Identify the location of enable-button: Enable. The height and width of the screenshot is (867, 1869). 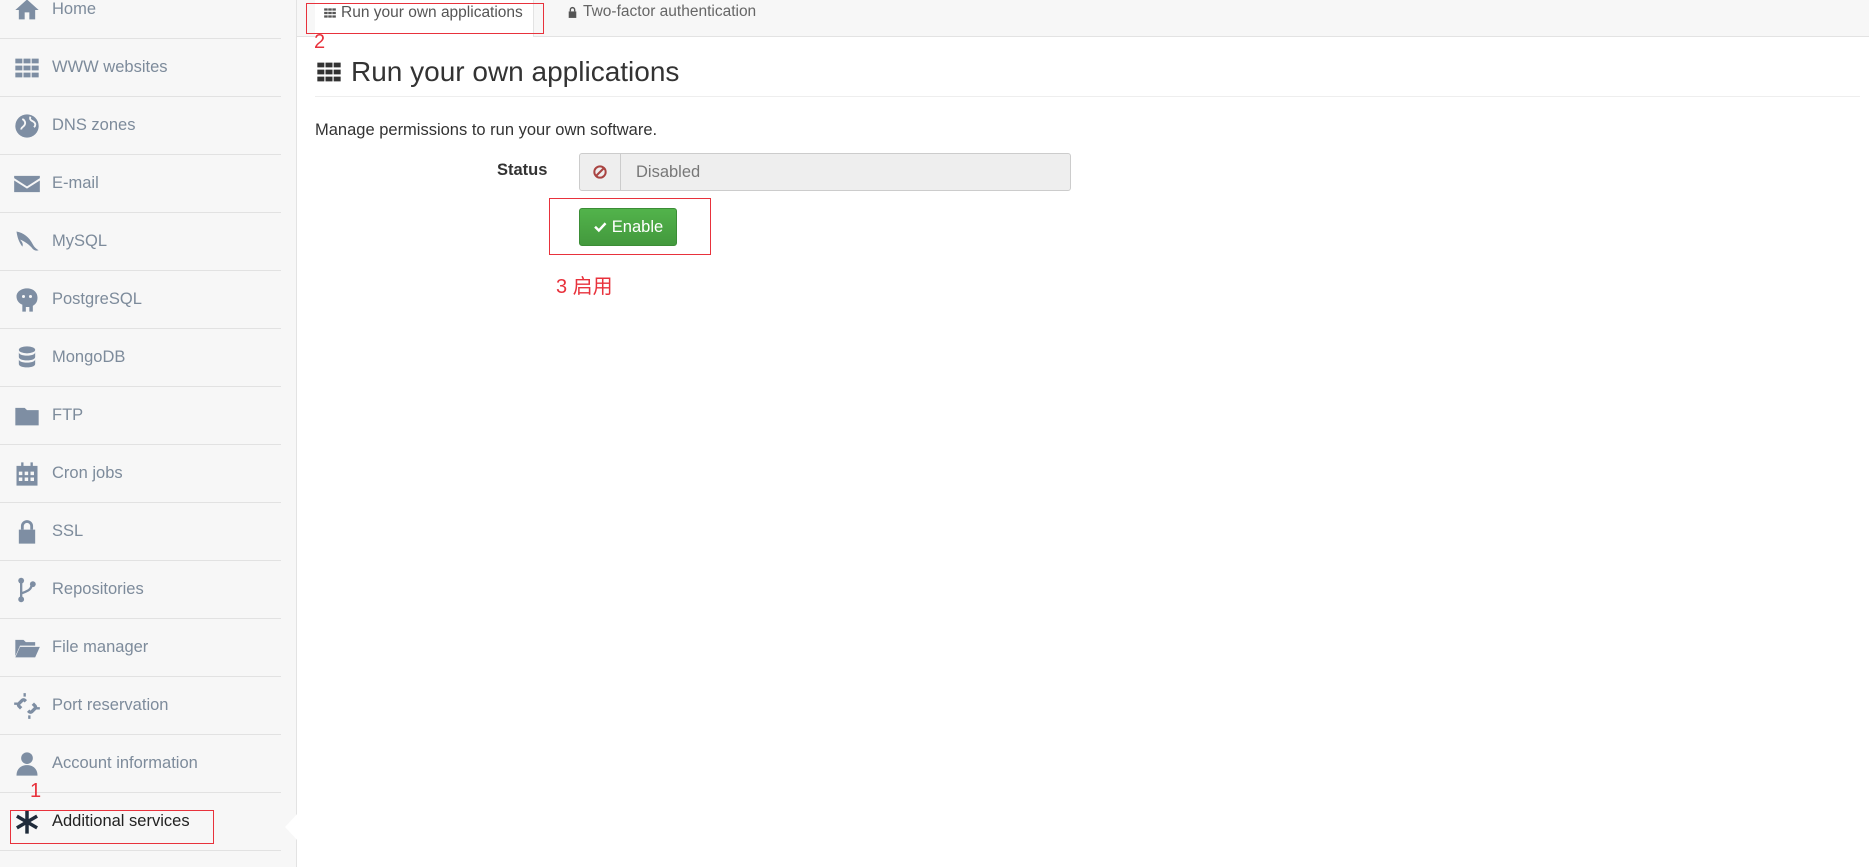
(628, 227).